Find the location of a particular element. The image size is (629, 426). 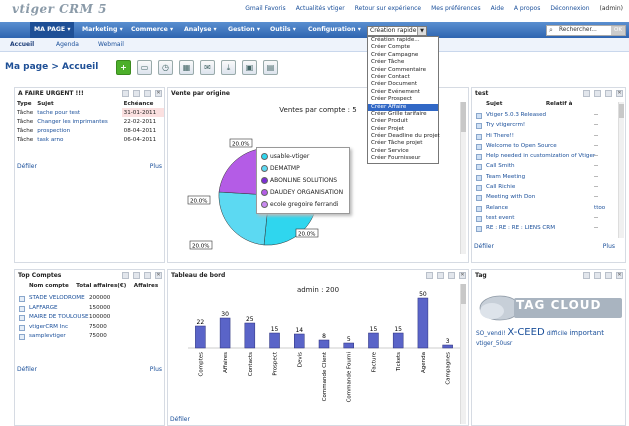

menu-item: Créer Compte is located at coordinates (403, 47).